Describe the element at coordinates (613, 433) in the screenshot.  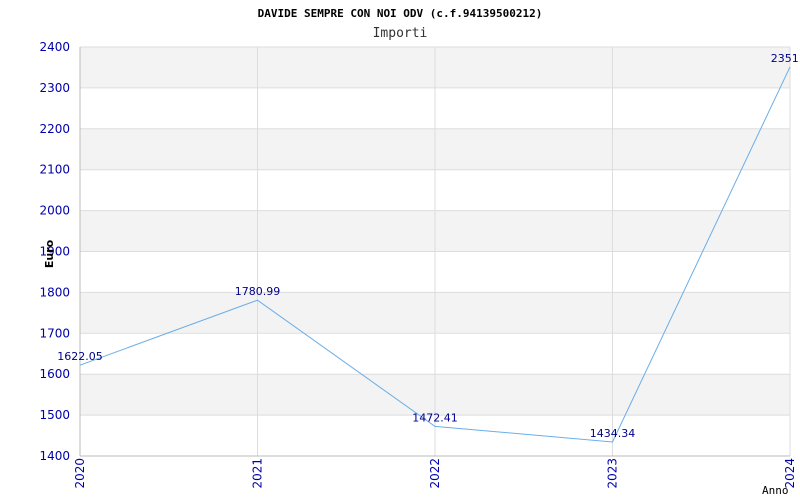
I see `data-label: 1434.34` at that location.